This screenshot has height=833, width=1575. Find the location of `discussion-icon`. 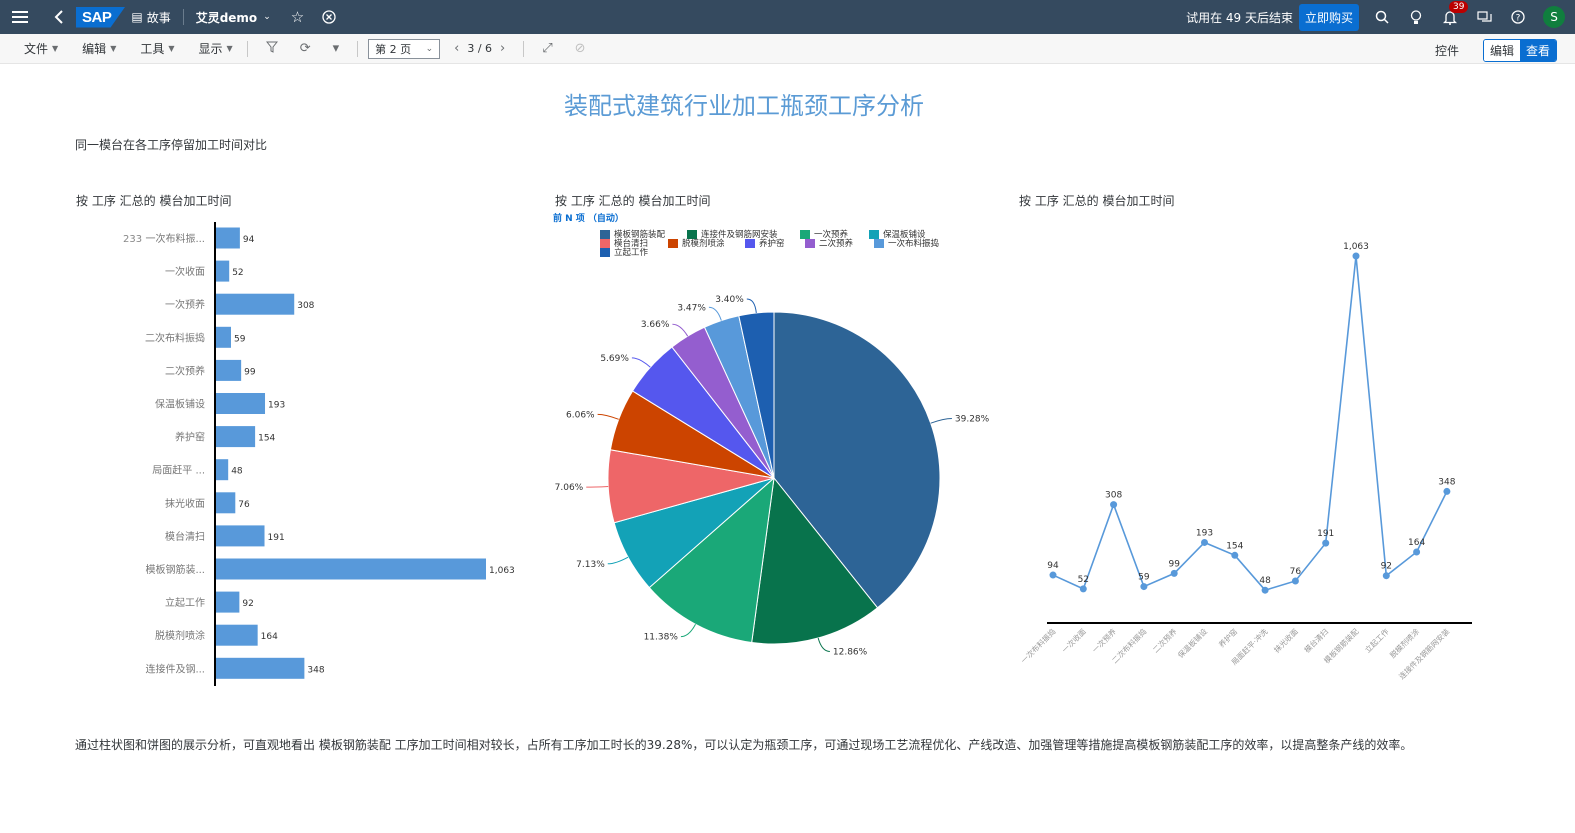

discussion-icon is located at coordinates (1484, 17).